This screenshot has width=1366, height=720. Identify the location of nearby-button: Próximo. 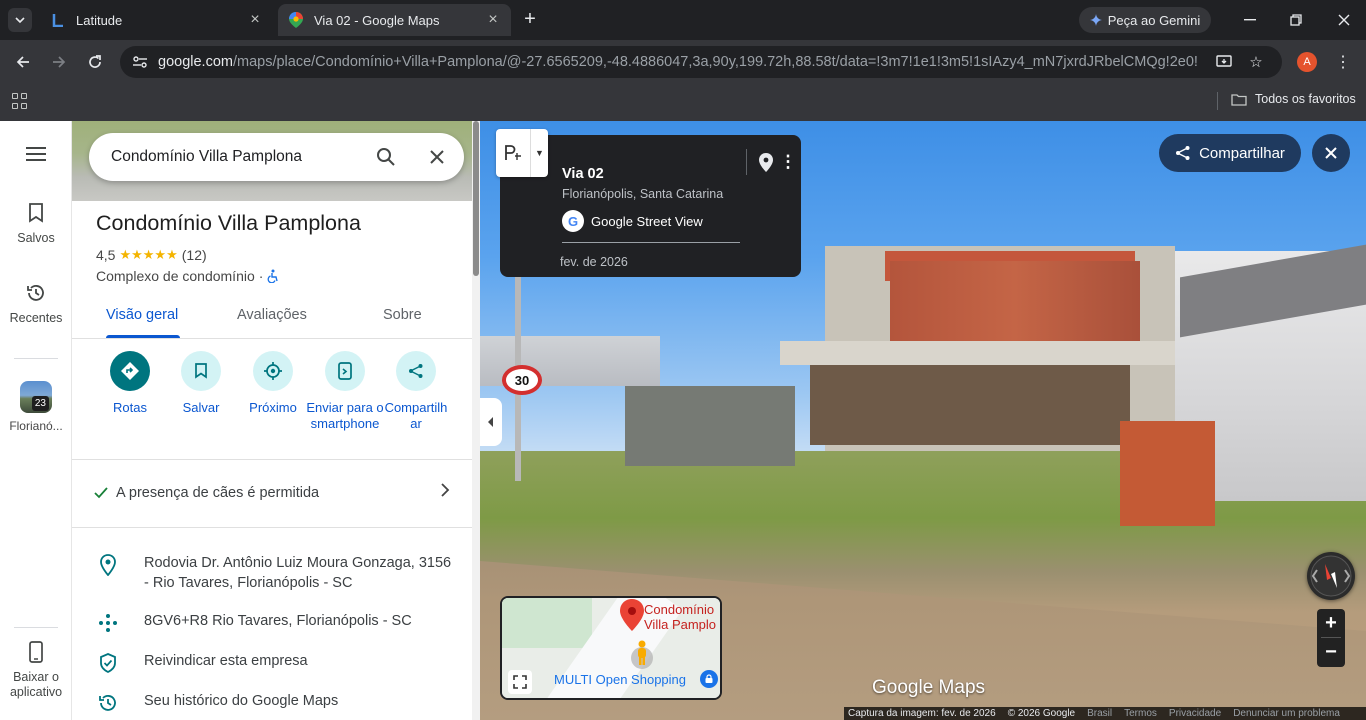
(273, 383).